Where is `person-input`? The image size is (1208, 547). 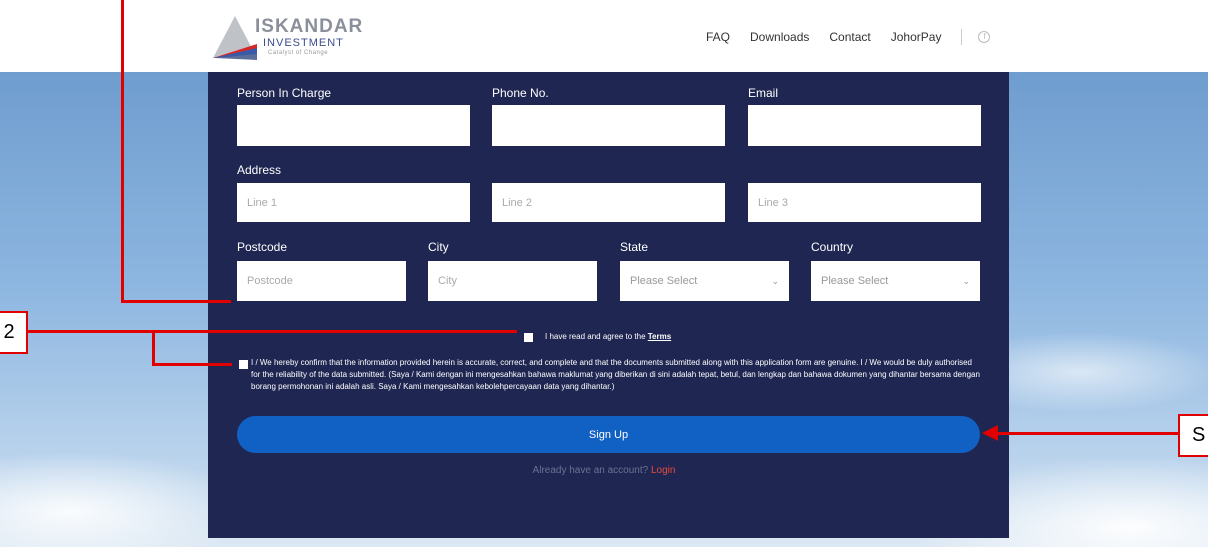
person-input is located at coordinates (353, 125).